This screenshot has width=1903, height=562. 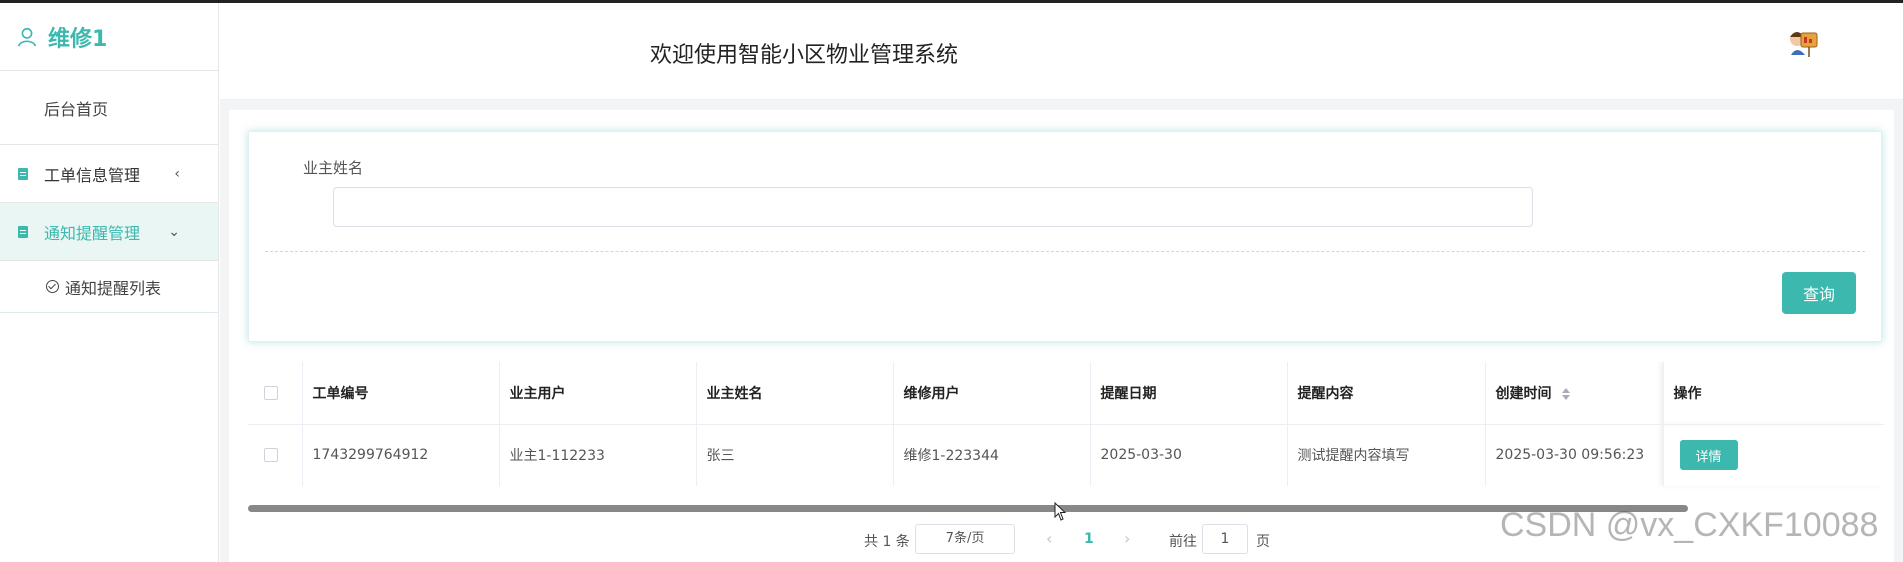 I want to click on col-header: 业主姓名, so click(x=795, y=393).